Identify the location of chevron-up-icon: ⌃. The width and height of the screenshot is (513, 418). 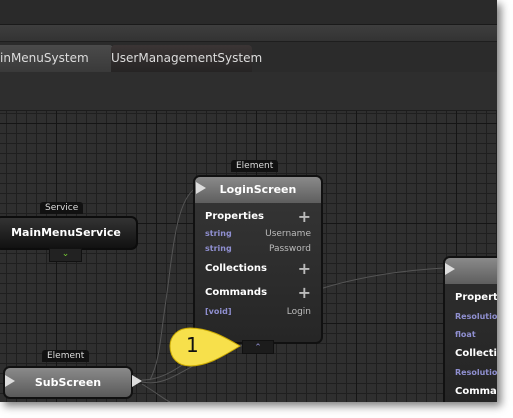
(258, 348).